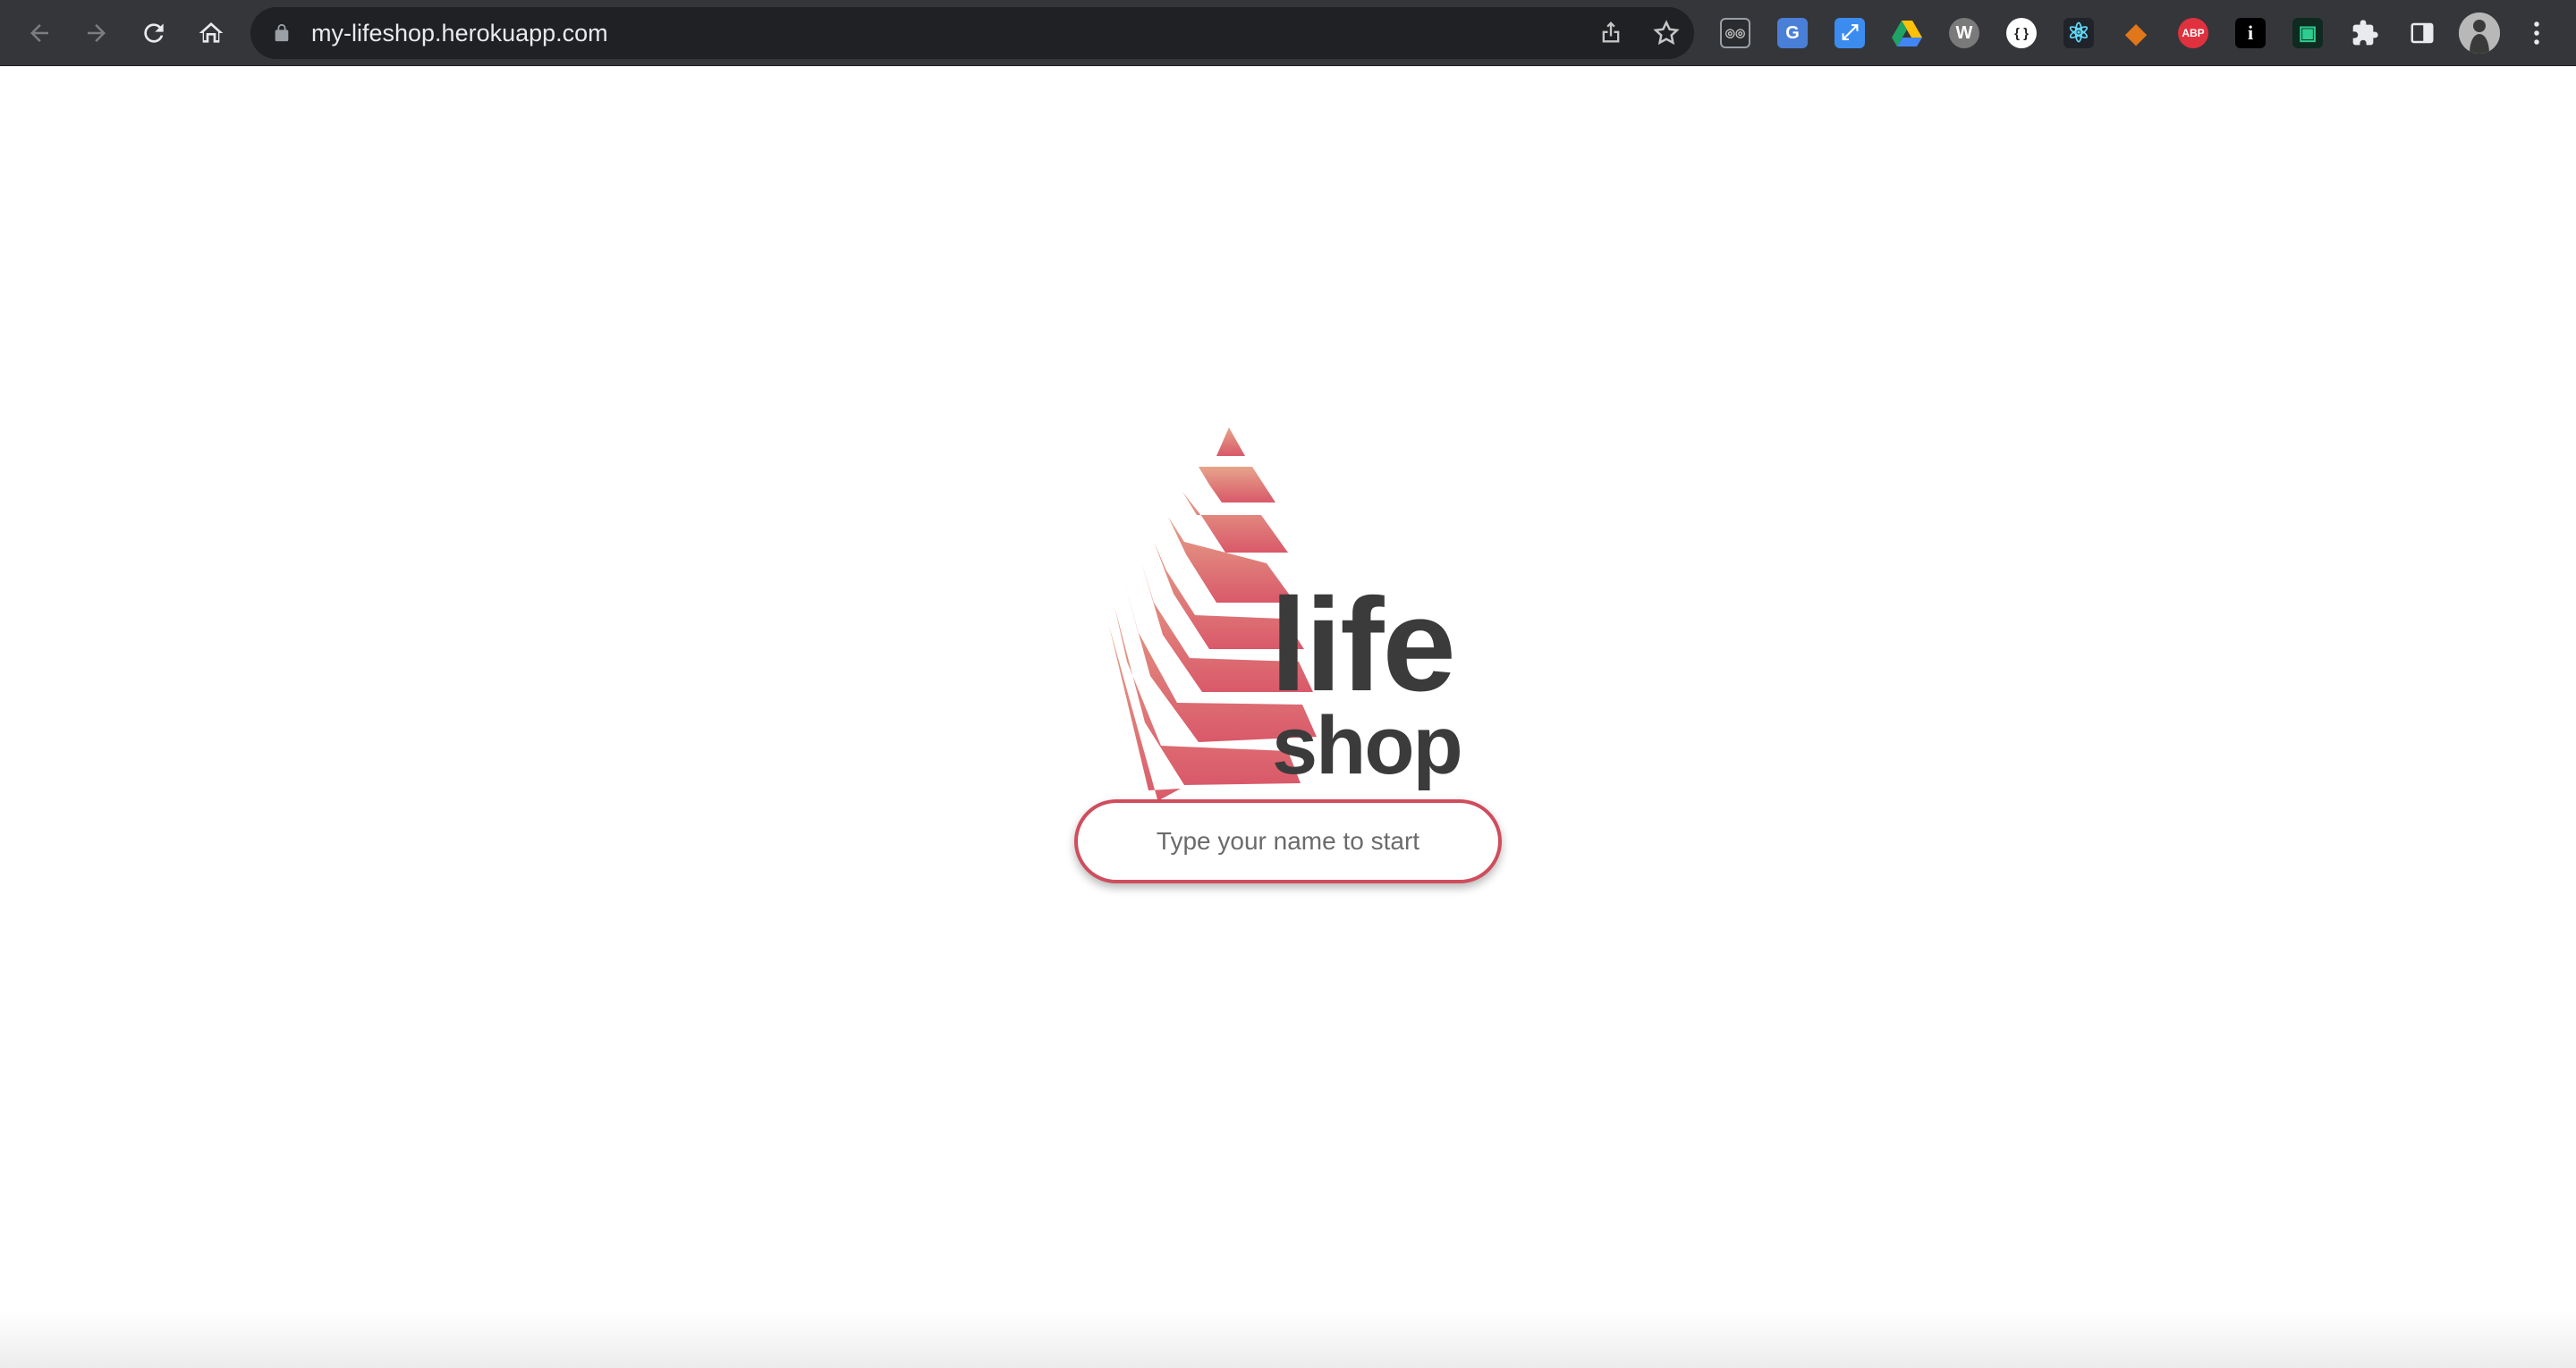 This screenshot has height=1368, width=2576. I want to click on glasses-extension-icon: ◎◎, so click(1735, 33).